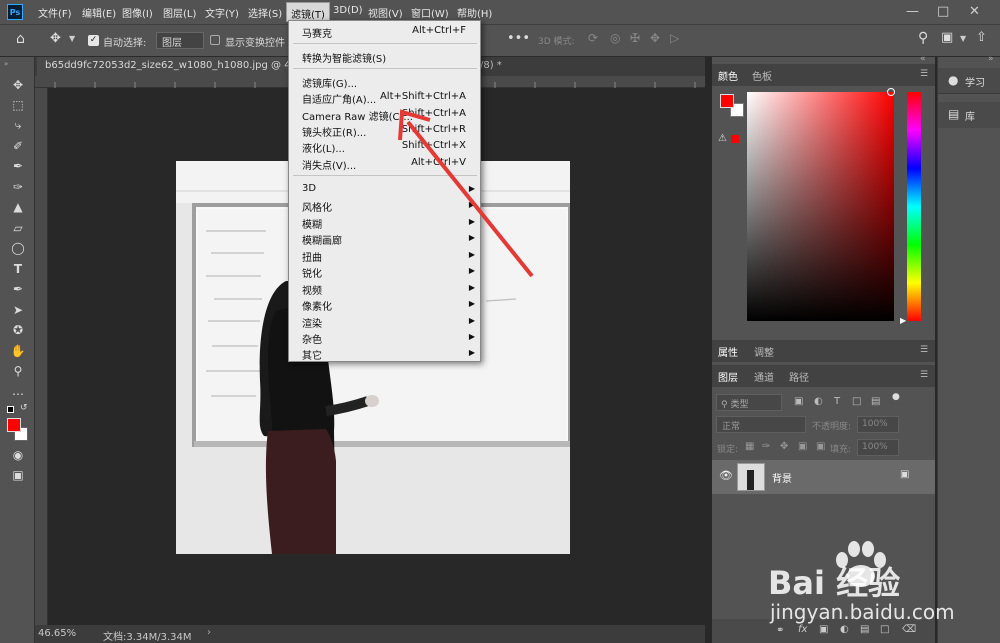 The width and height of the screenshot is (1000, 643). Describe the element at coordinates (635, 38) in the screenshot. I see `3d-pan-icon: ✠` at that location.